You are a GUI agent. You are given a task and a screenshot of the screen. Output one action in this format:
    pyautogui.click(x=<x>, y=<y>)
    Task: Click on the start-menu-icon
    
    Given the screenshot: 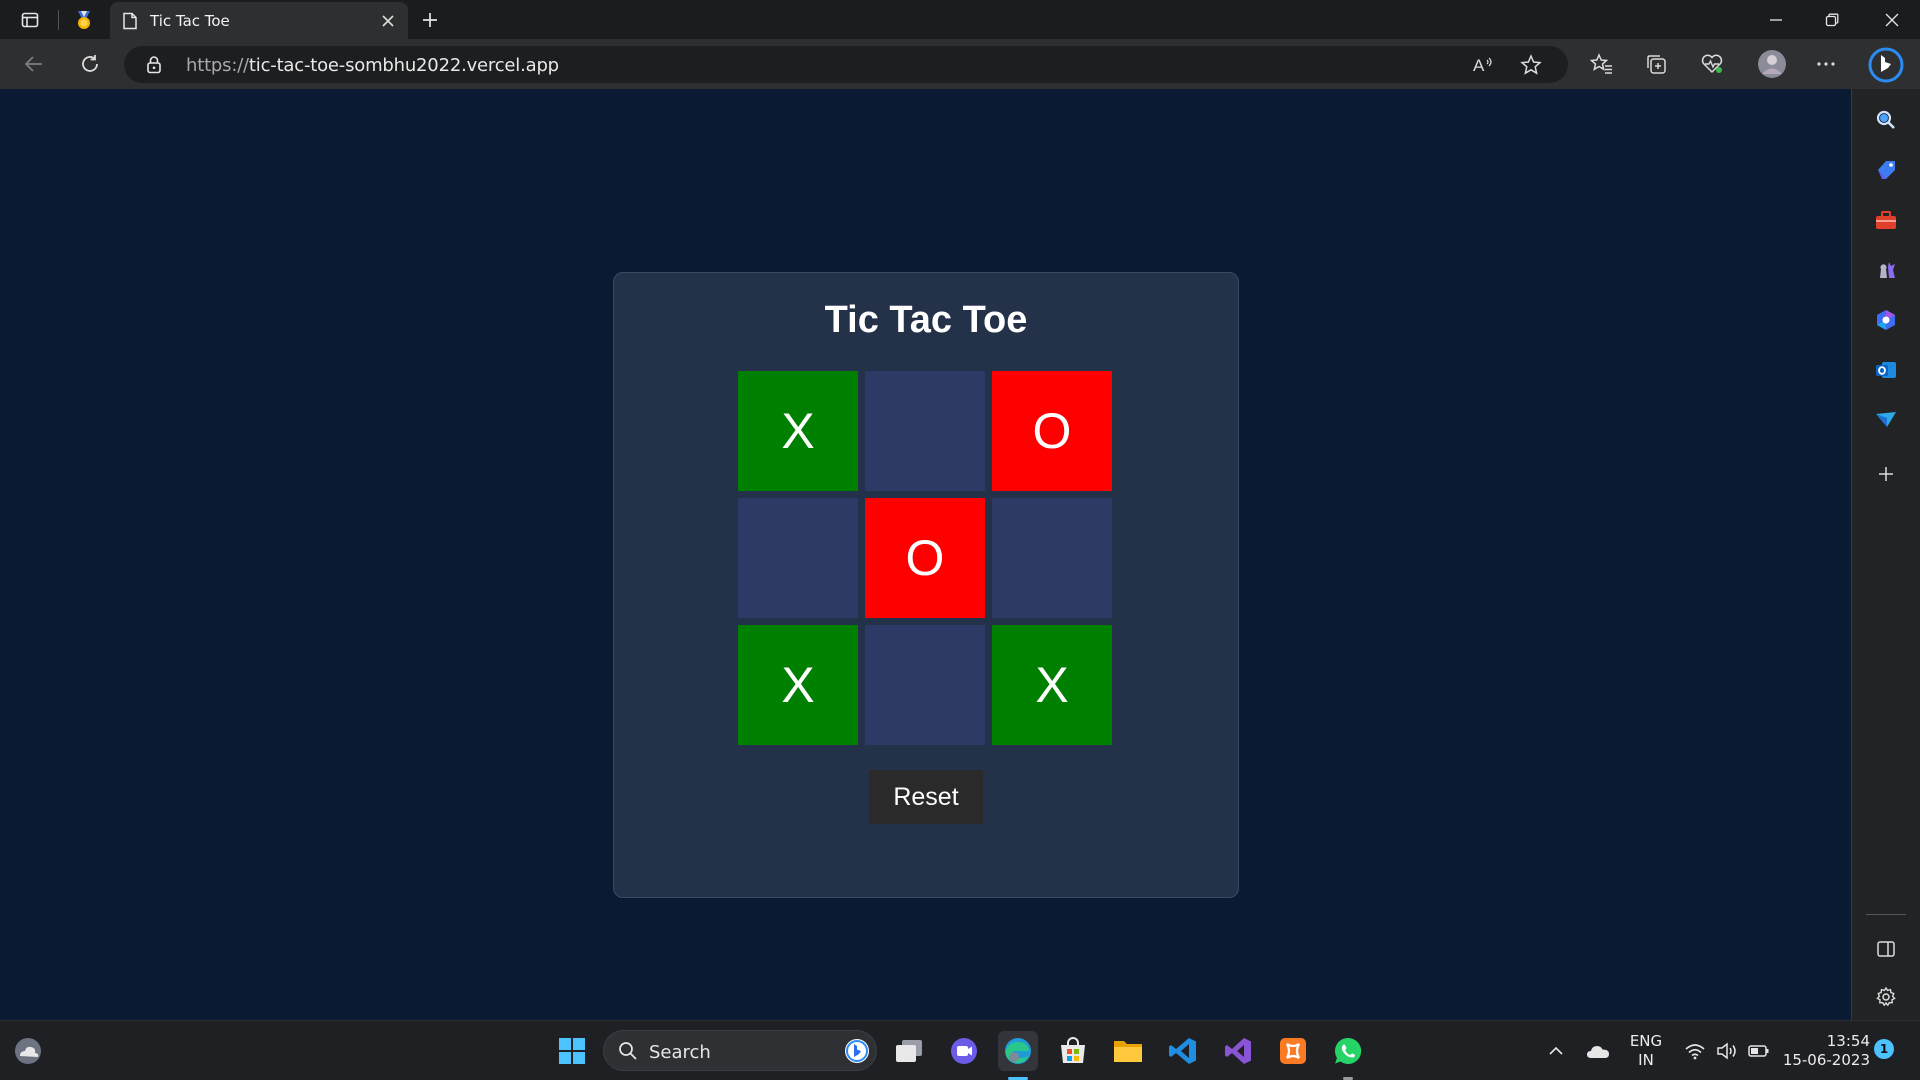 What is the action you would take?
    pyautogui.click(x=572, y=1051)
    